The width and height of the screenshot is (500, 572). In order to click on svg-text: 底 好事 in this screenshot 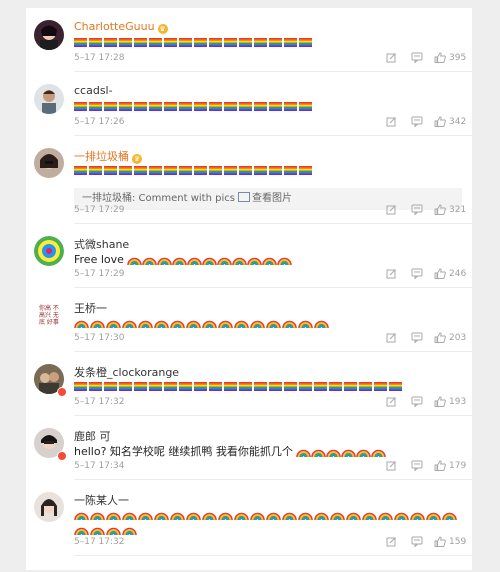, I will do `click(49, 322)`.